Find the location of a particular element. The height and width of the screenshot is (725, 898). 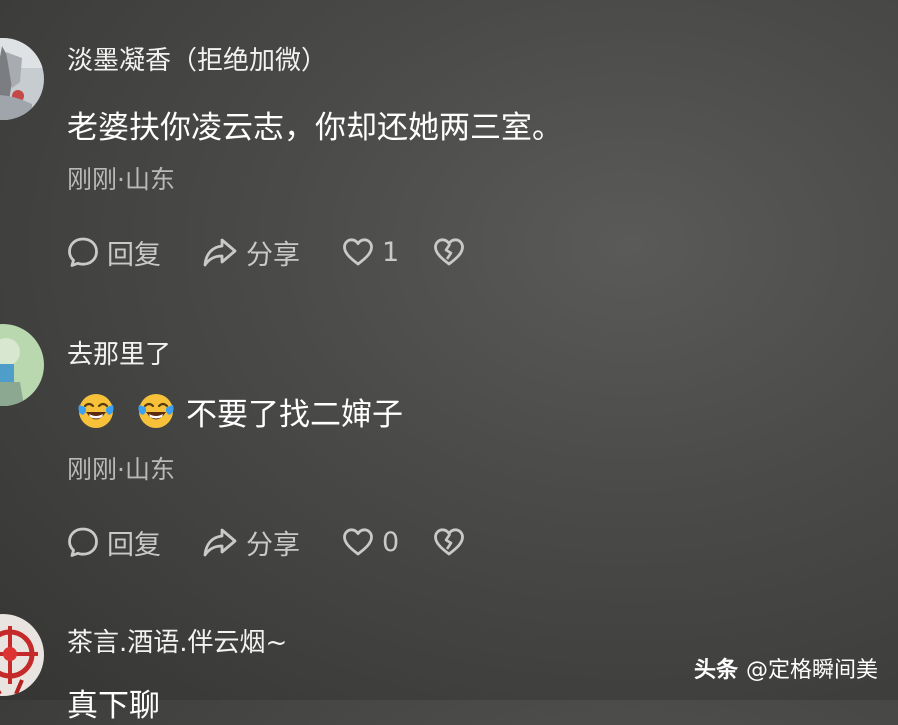

like-count: 1 is located at coordinates (391, 252).